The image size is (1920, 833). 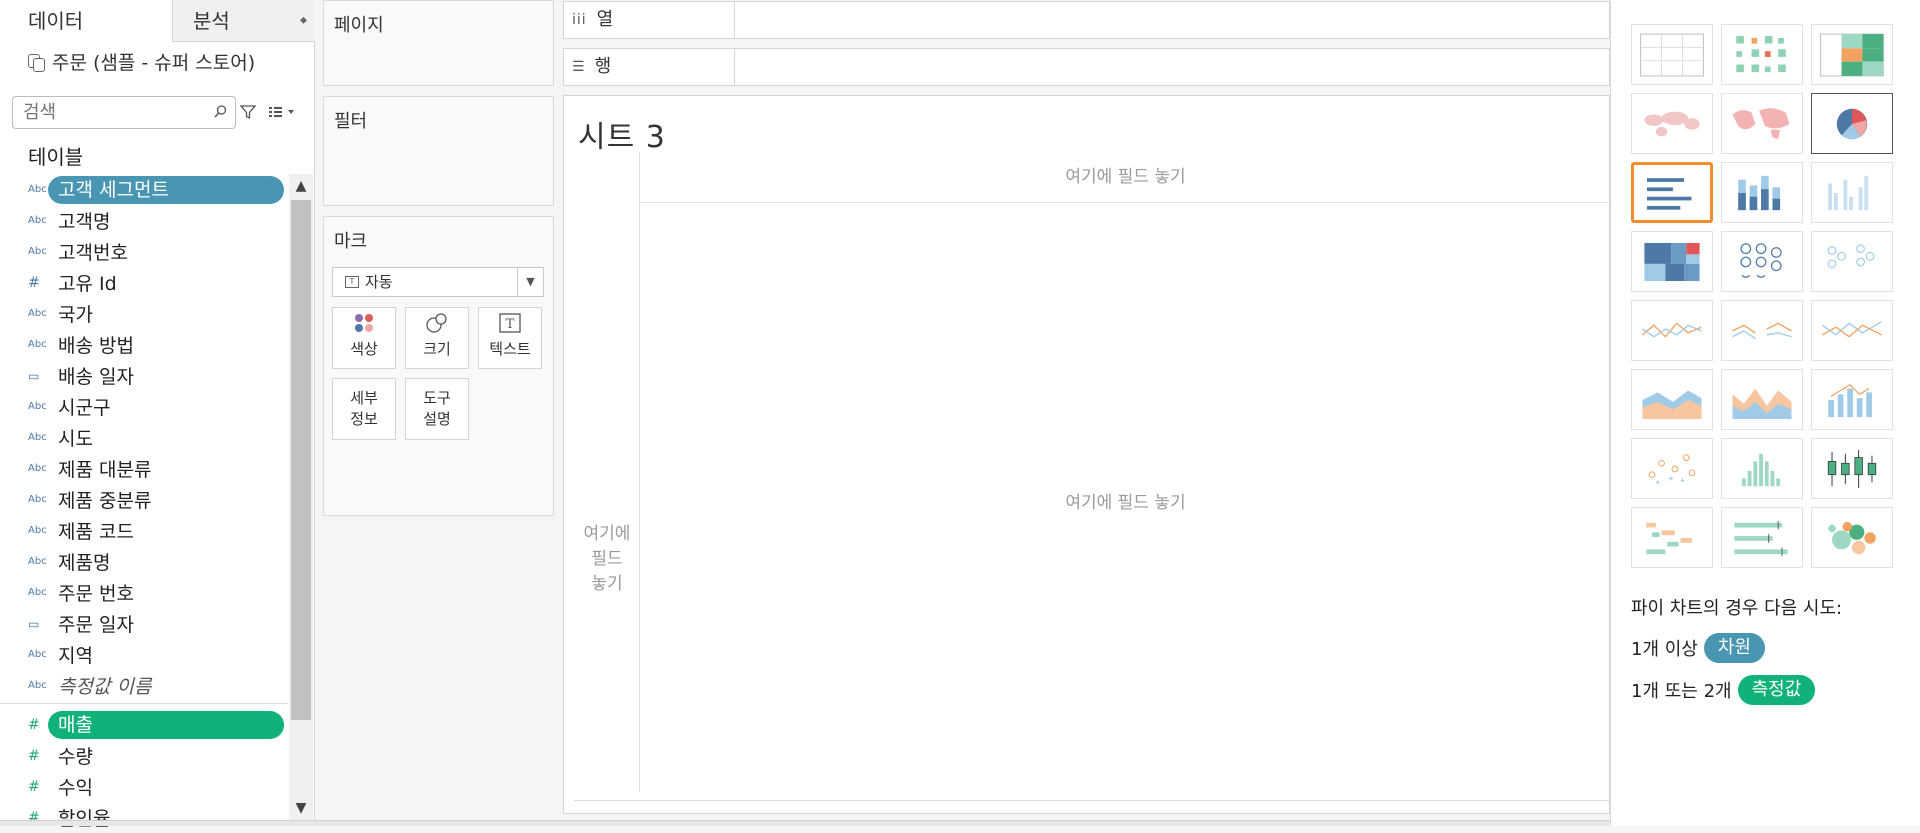 What do you see at coordinates (144, 724) in the screenshot?
I see `measure-field: # 매출` at bounding box center [144, 724].